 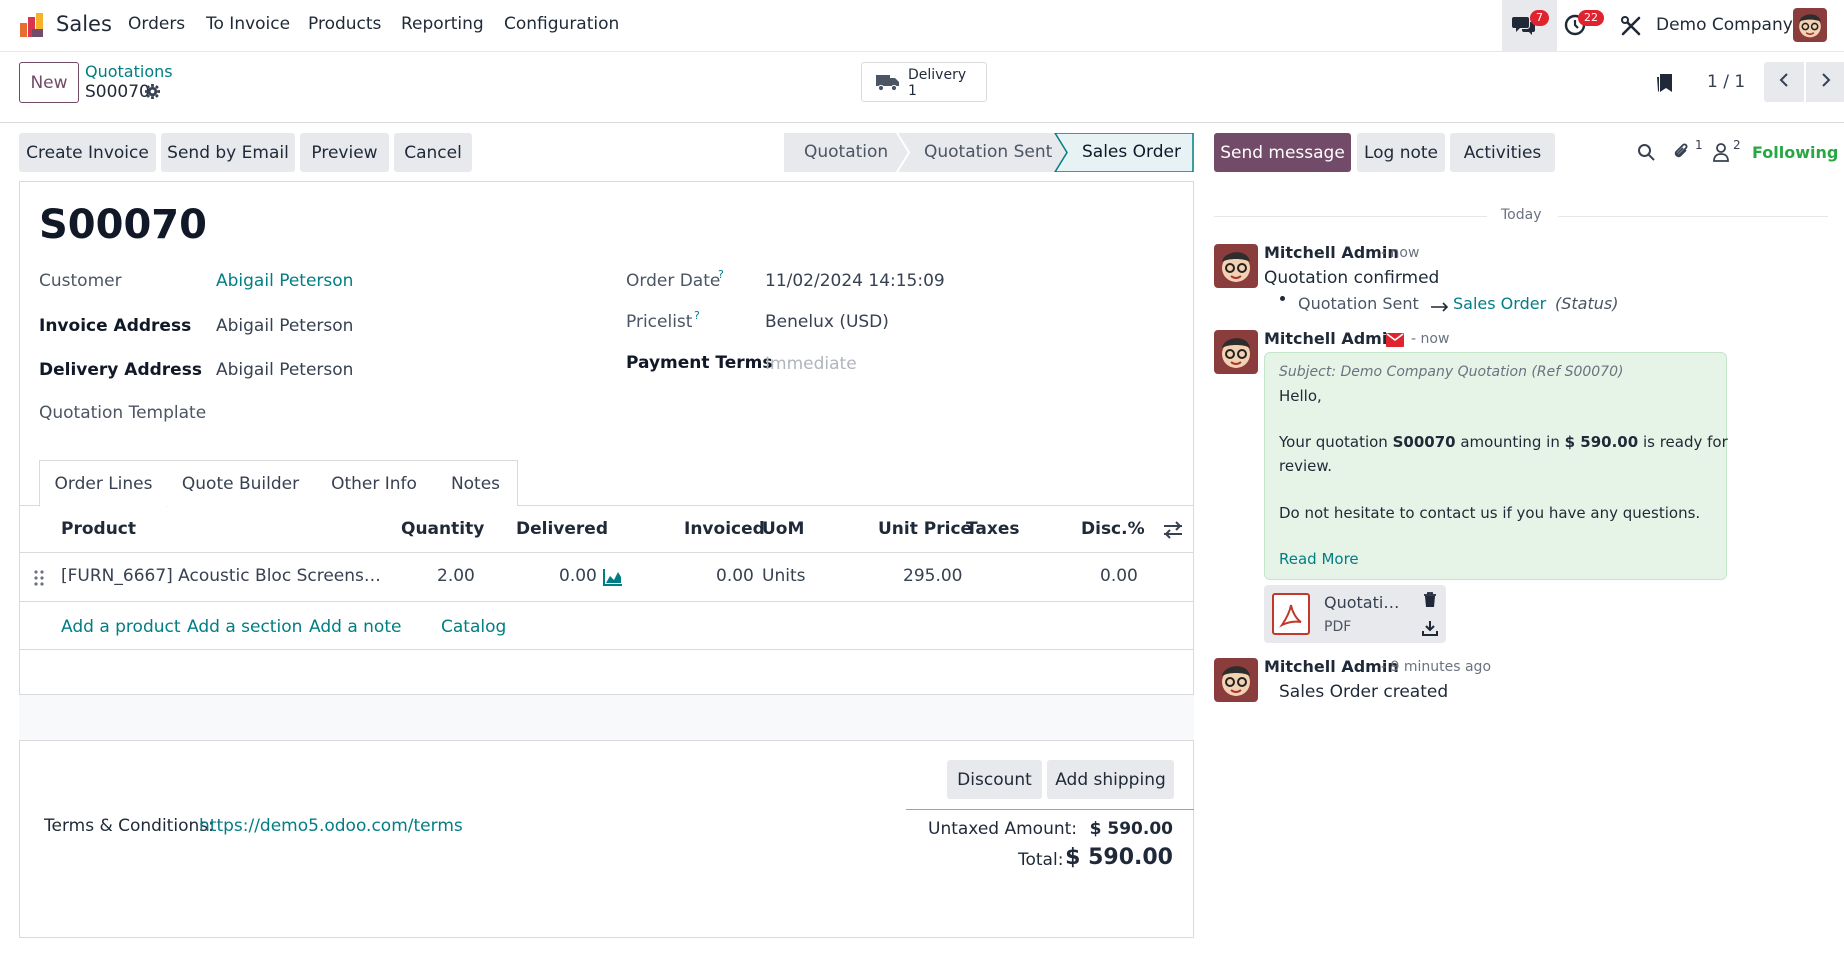 I want to click on col-disc: Disc.%, so click(x=1113, y=529).